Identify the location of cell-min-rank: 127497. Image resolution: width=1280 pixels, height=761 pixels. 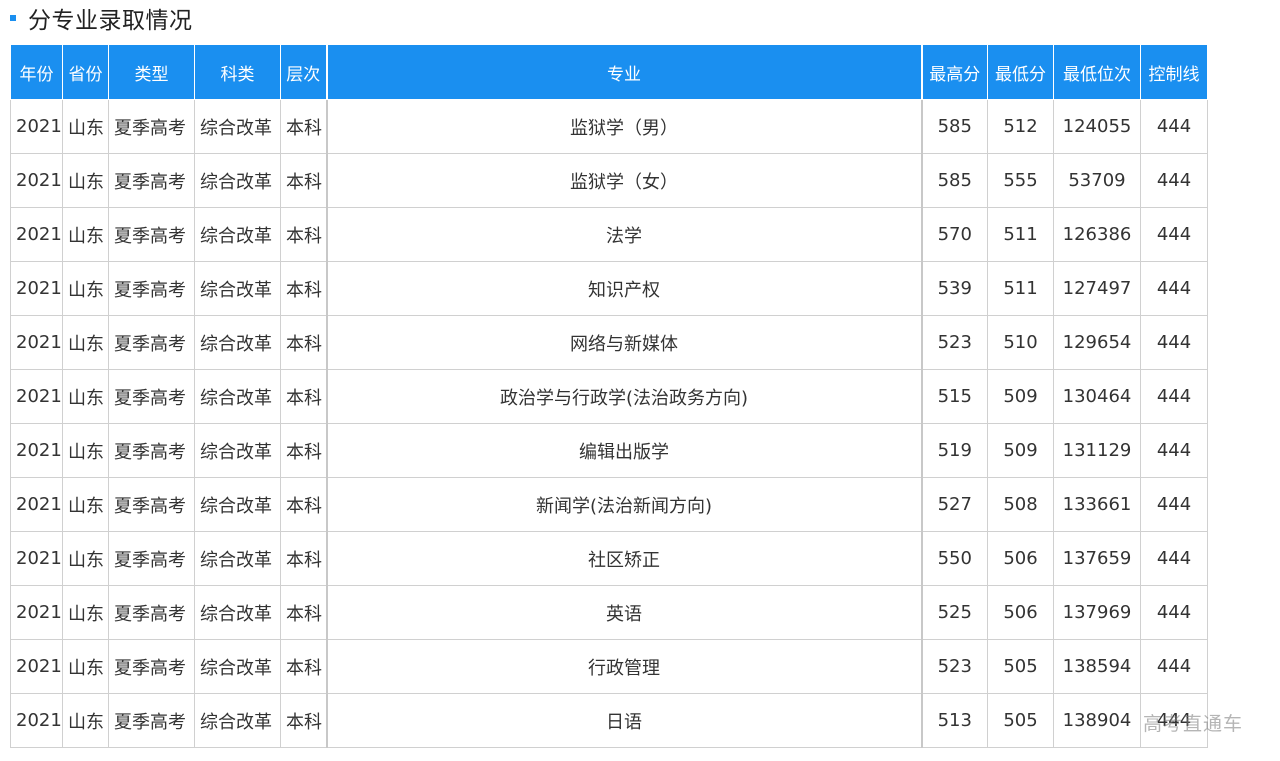
(1097, 288).